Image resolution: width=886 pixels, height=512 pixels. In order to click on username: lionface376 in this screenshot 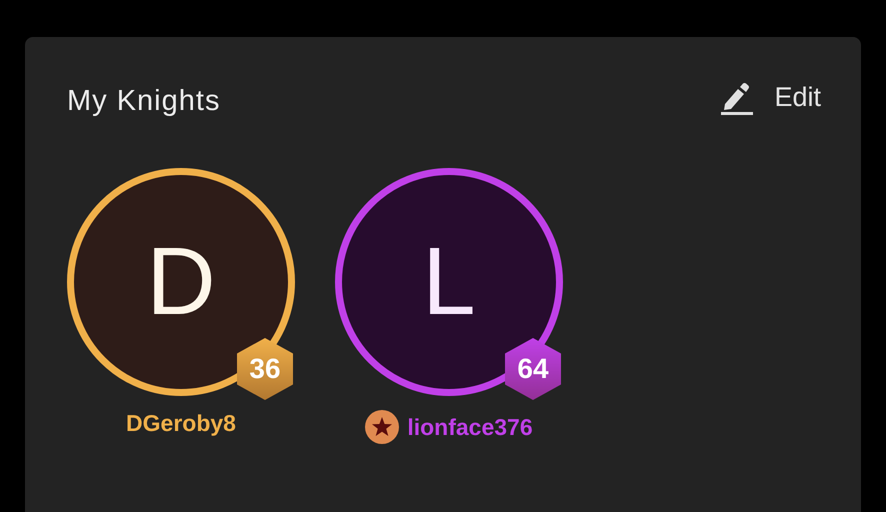, I will do `click(470, 427)`.